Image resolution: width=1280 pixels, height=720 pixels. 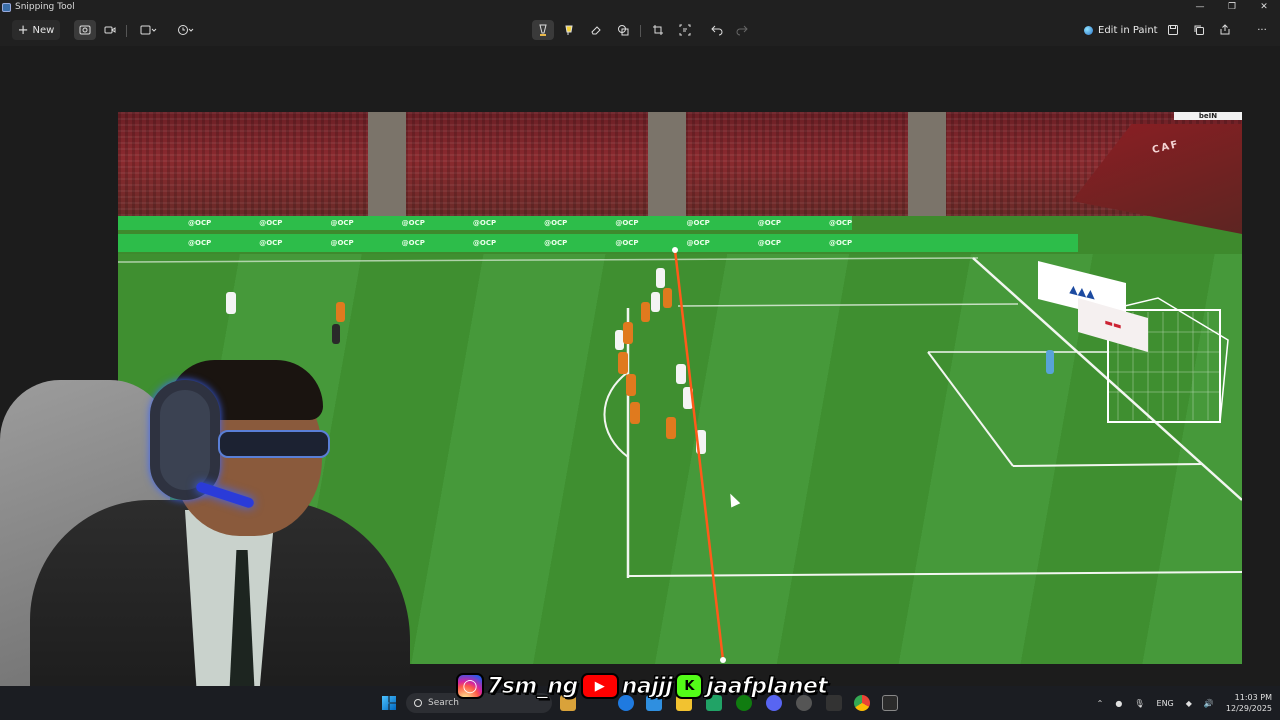 I want to click on snip-shape-dropdown, so click(x=149, y=30).